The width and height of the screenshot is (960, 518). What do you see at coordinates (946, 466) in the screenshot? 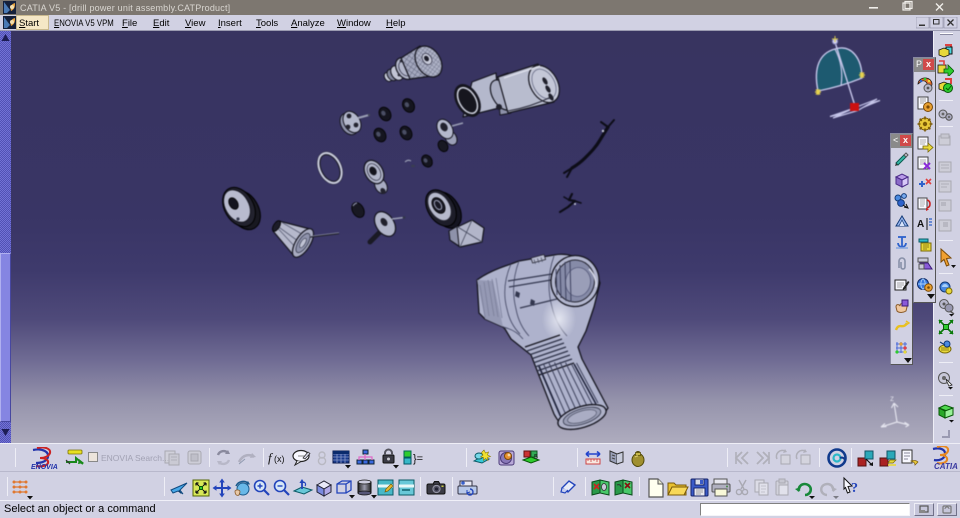
I see `svg-text: CATIA` at bounding box center [946, 466].